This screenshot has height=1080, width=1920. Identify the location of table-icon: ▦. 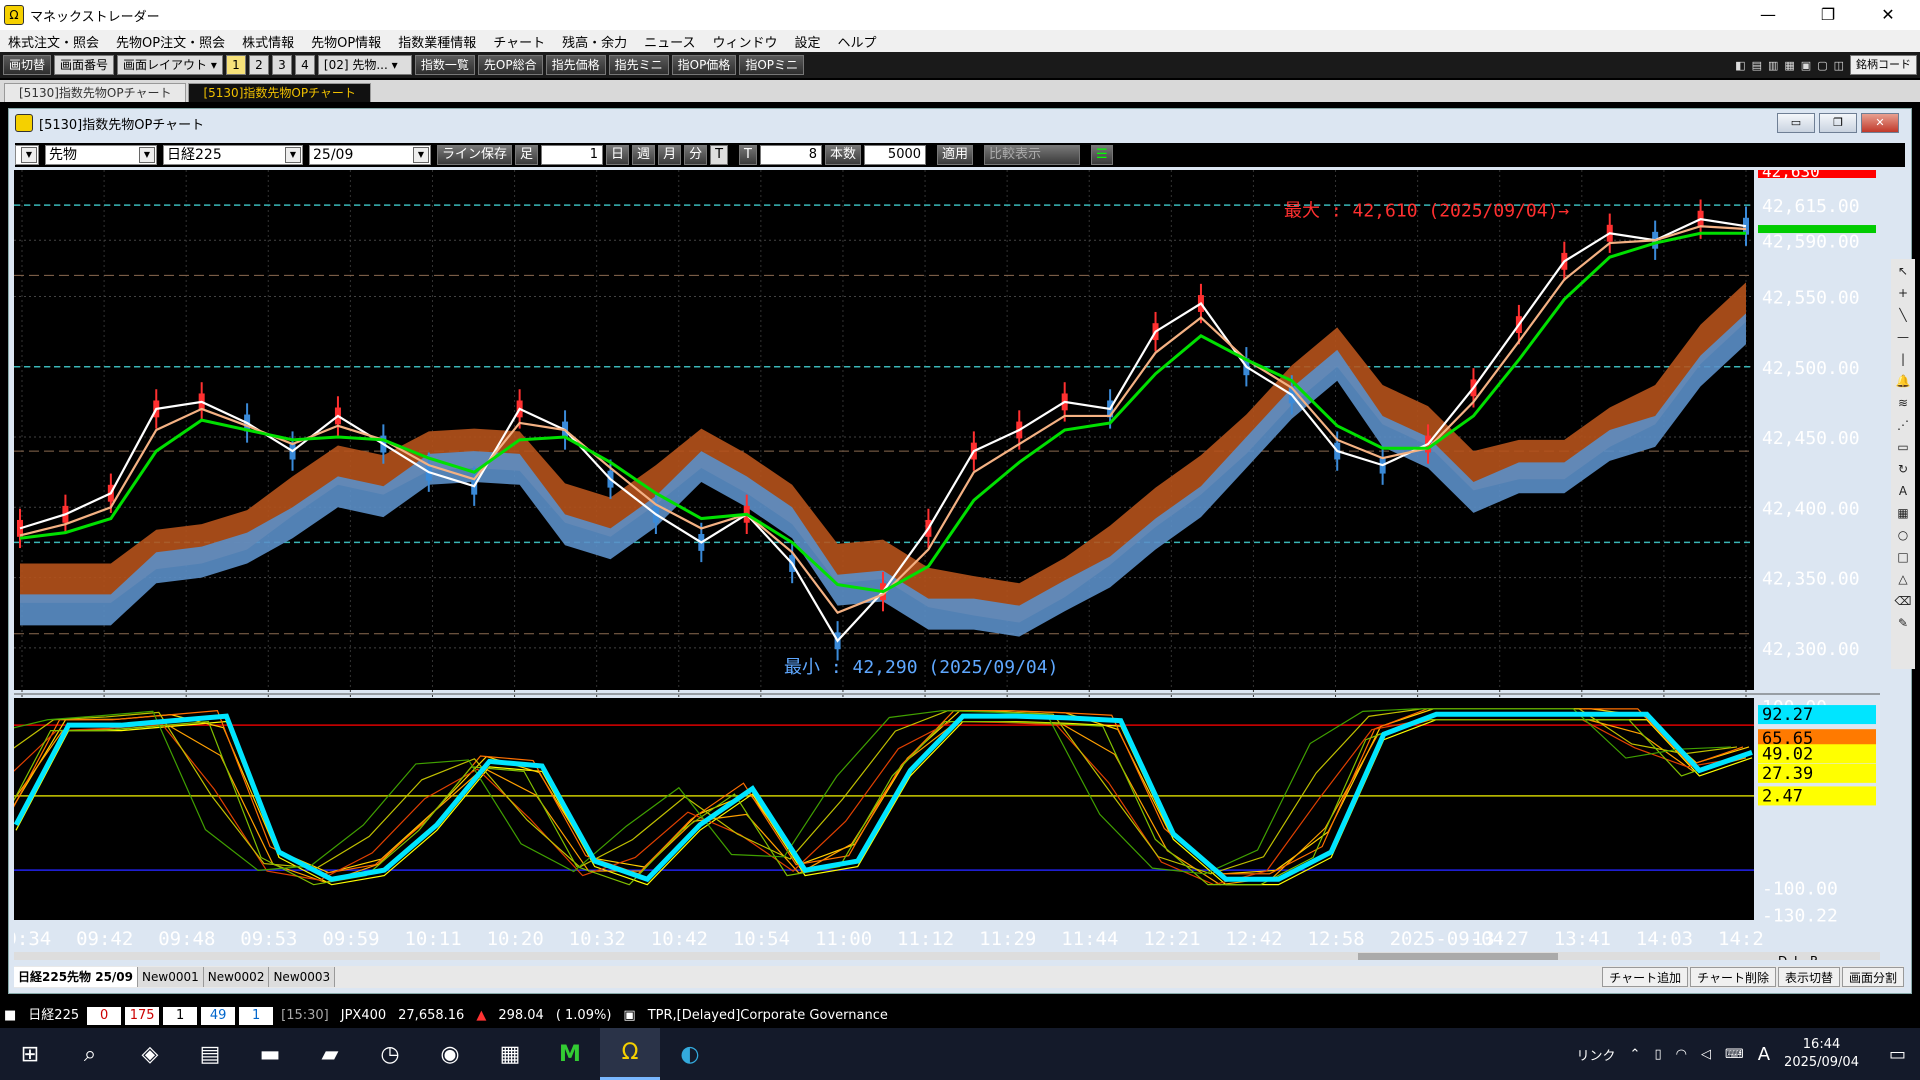
(1903, 513).